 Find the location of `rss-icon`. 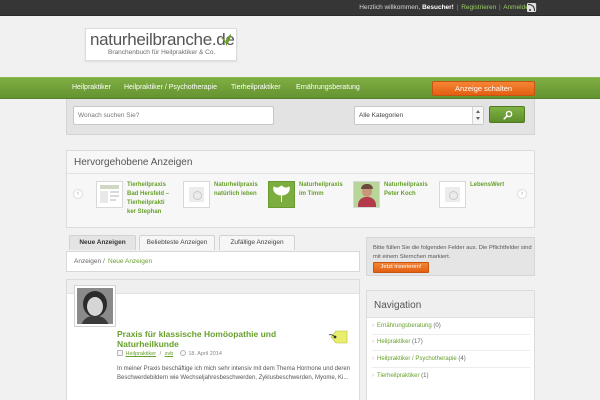

rss-icon is located at coordinates (531, 7).